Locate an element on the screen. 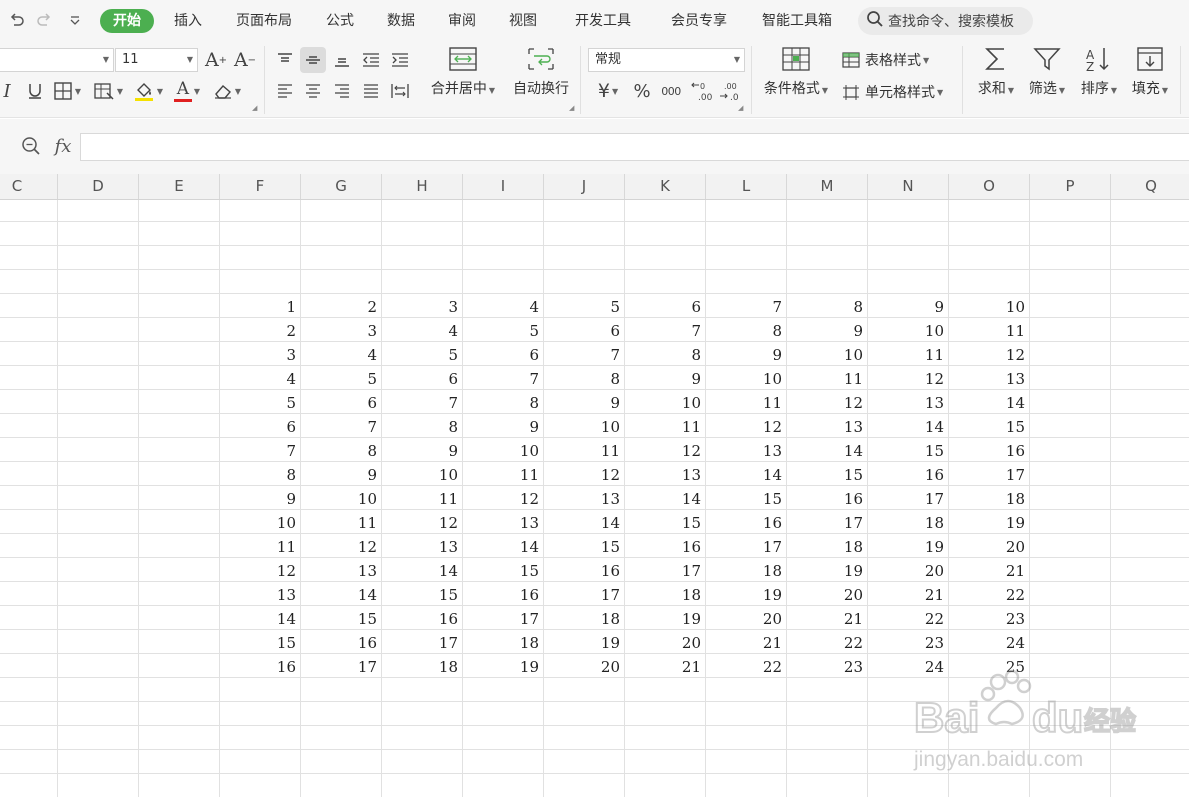  column-header-e: E is located at coordinates (179, 186).